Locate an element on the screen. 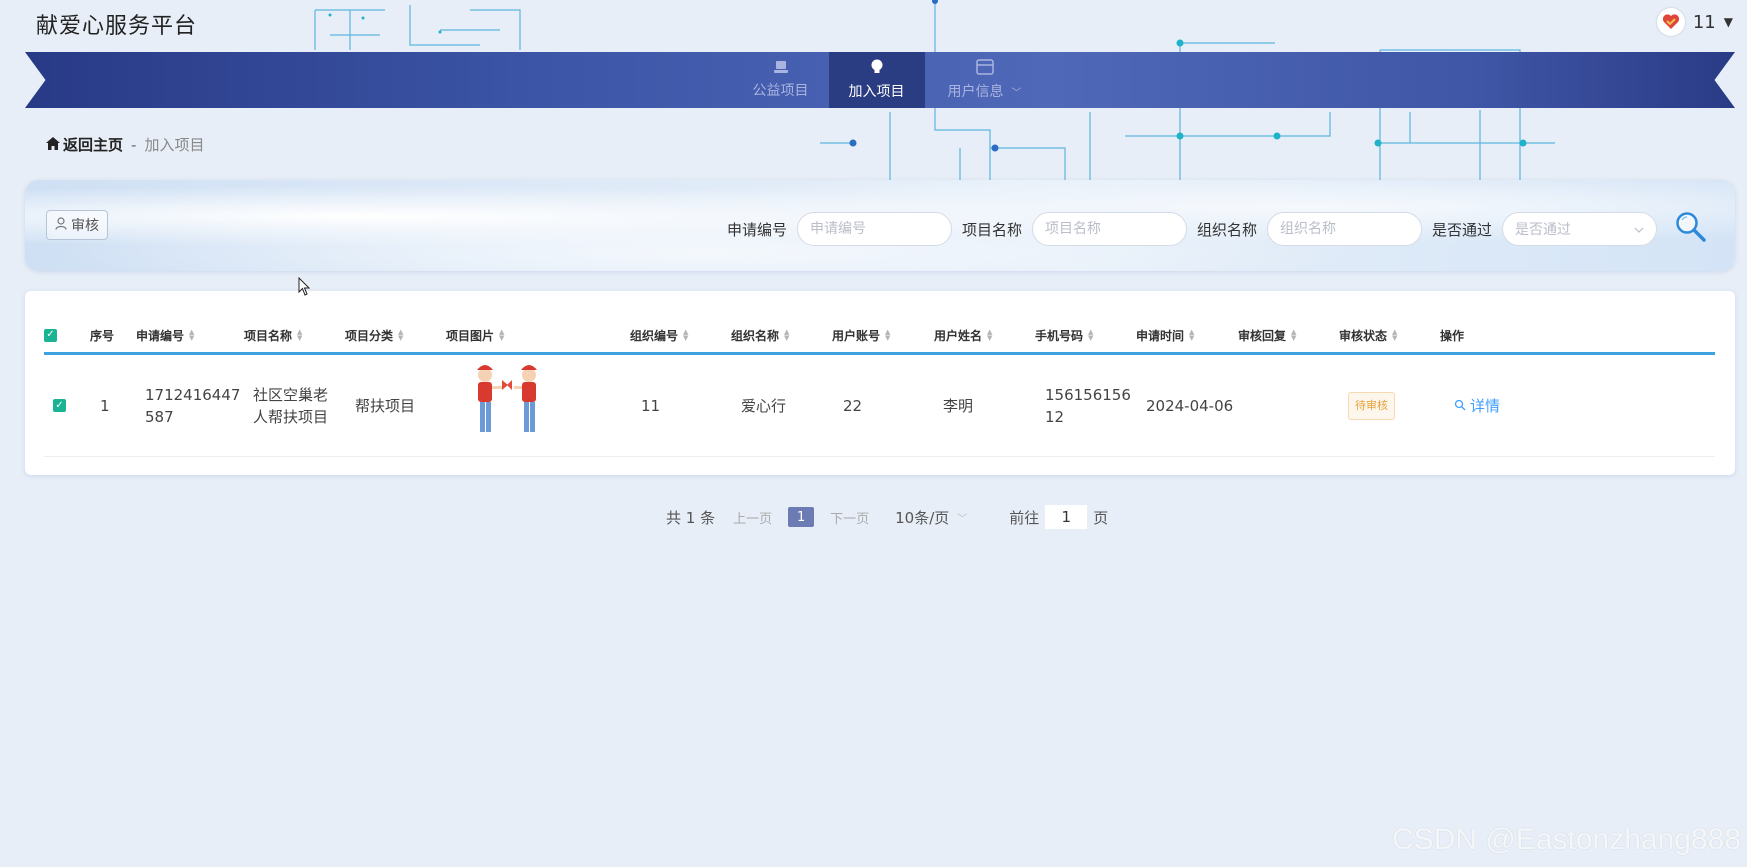 The width and height of the screenshot is (1747, 867). card-icon is located at coordinates (984, 68).